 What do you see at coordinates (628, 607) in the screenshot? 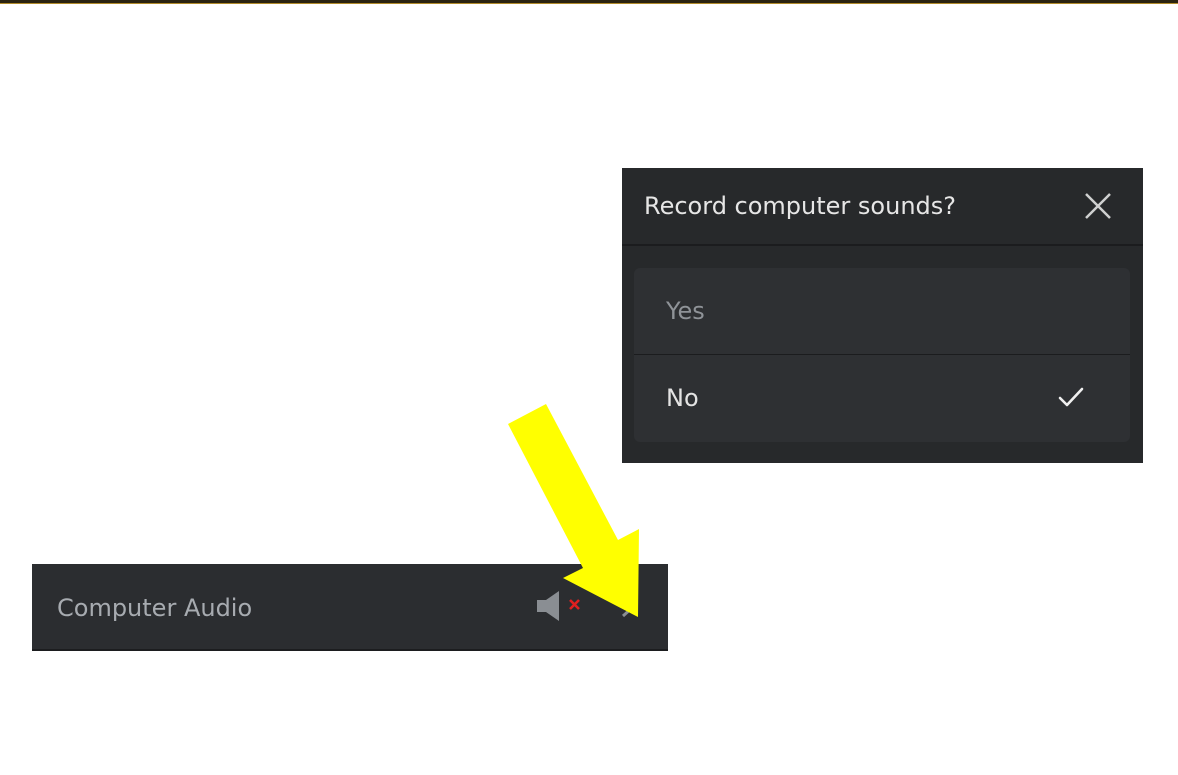
I see `chevron-right-icon` at bounding box center [628, 607].